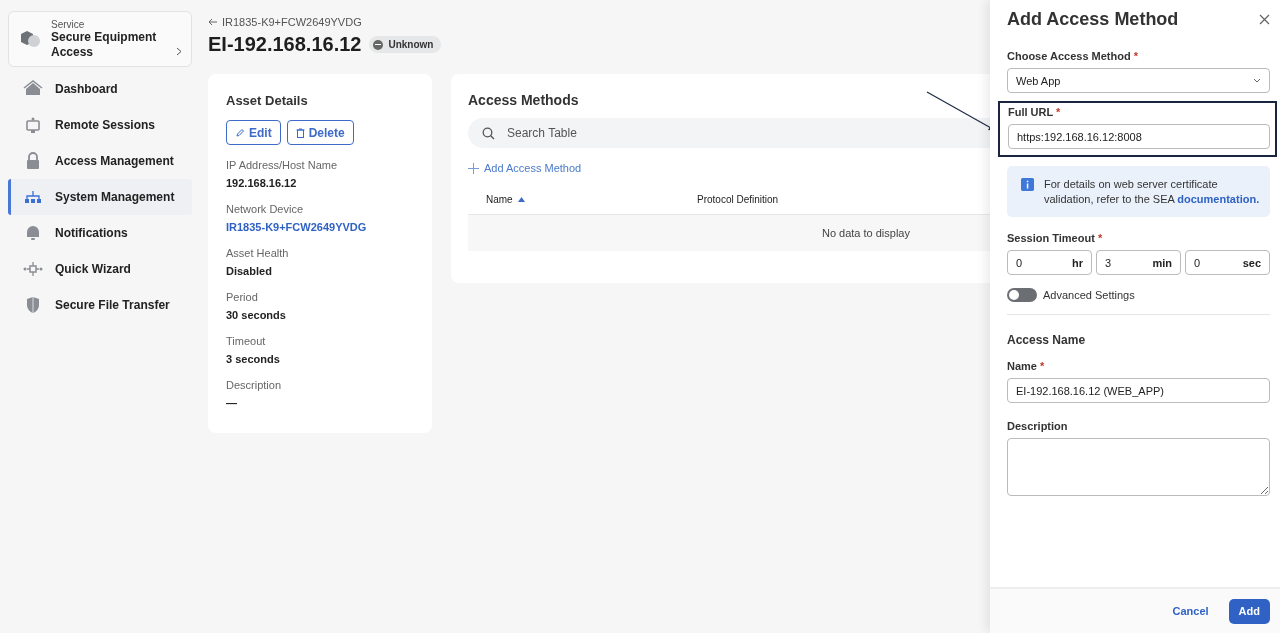  I want to click on add-access-method-link: Add Access Method, so click(525, 168).